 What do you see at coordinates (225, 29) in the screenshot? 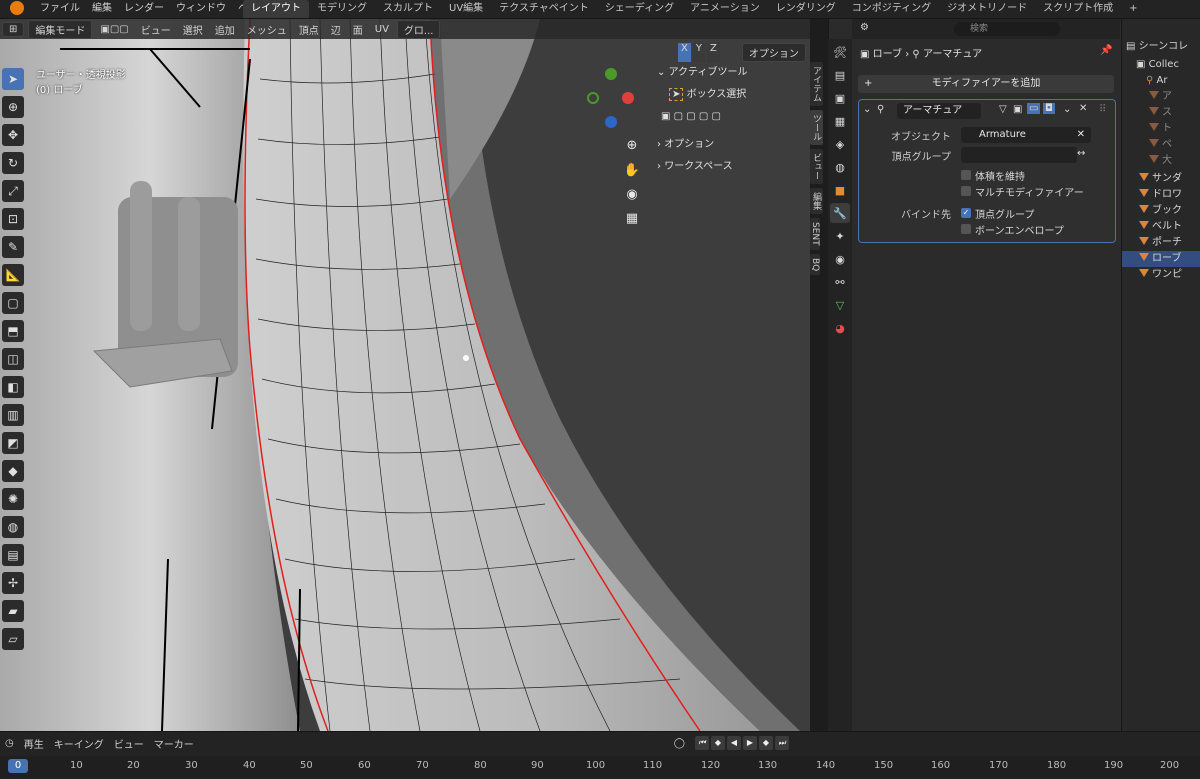
I see `menu-add: 追加` at bounding box center [225, 29].